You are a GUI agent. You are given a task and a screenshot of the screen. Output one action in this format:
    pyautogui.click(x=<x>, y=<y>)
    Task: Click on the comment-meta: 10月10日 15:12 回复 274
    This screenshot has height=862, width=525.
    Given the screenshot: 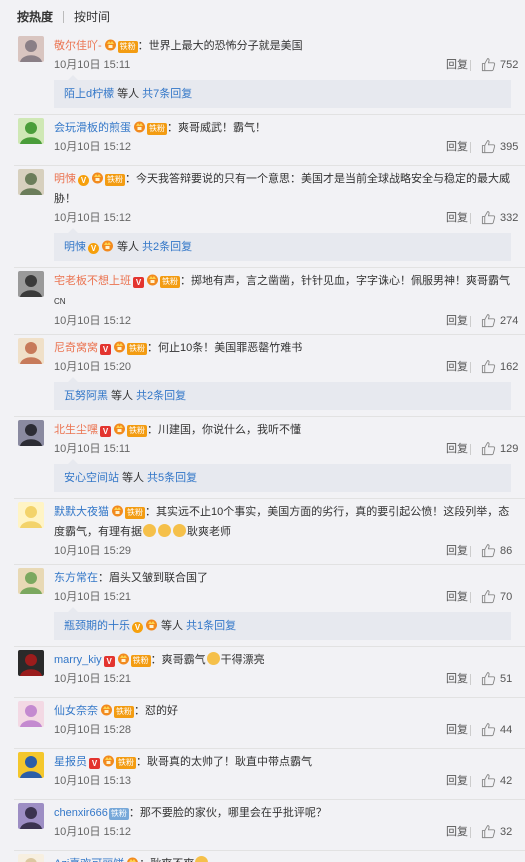 What is the action you would take?
    pyautogui.click(x=289, y=321)
    